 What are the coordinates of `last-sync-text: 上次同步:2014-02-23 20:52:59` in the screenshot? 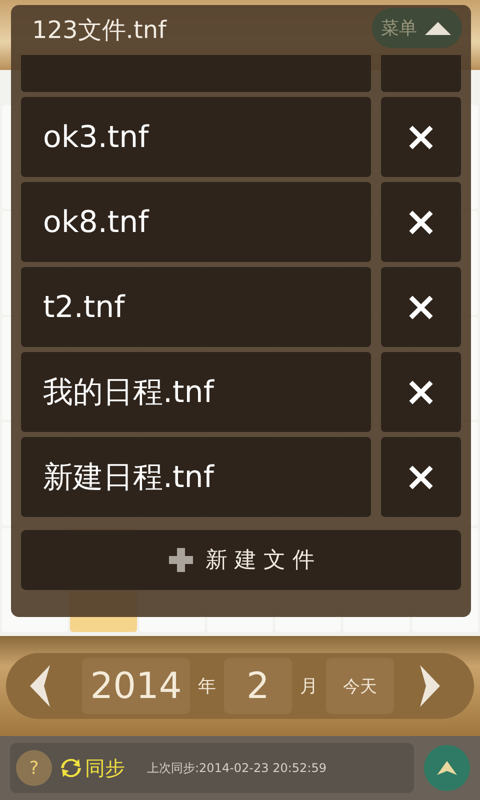 It's located at (236, 768).